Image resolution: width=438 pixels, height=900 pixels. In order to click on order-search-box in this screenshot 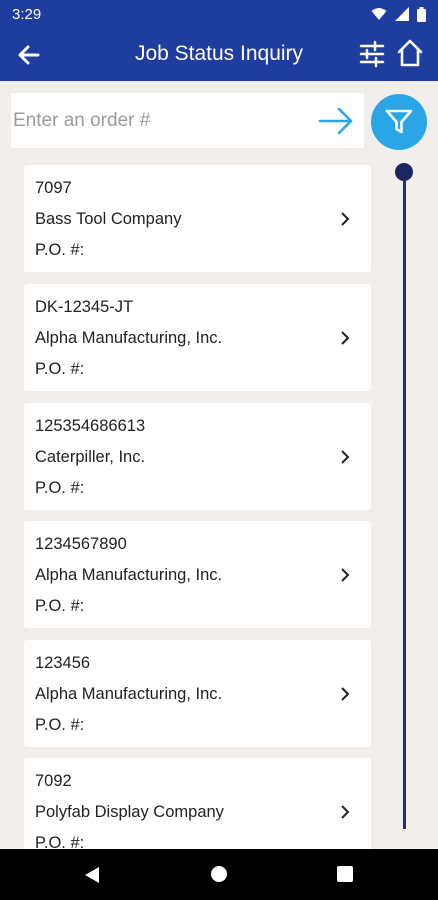, I will do `click(187, 120)`.